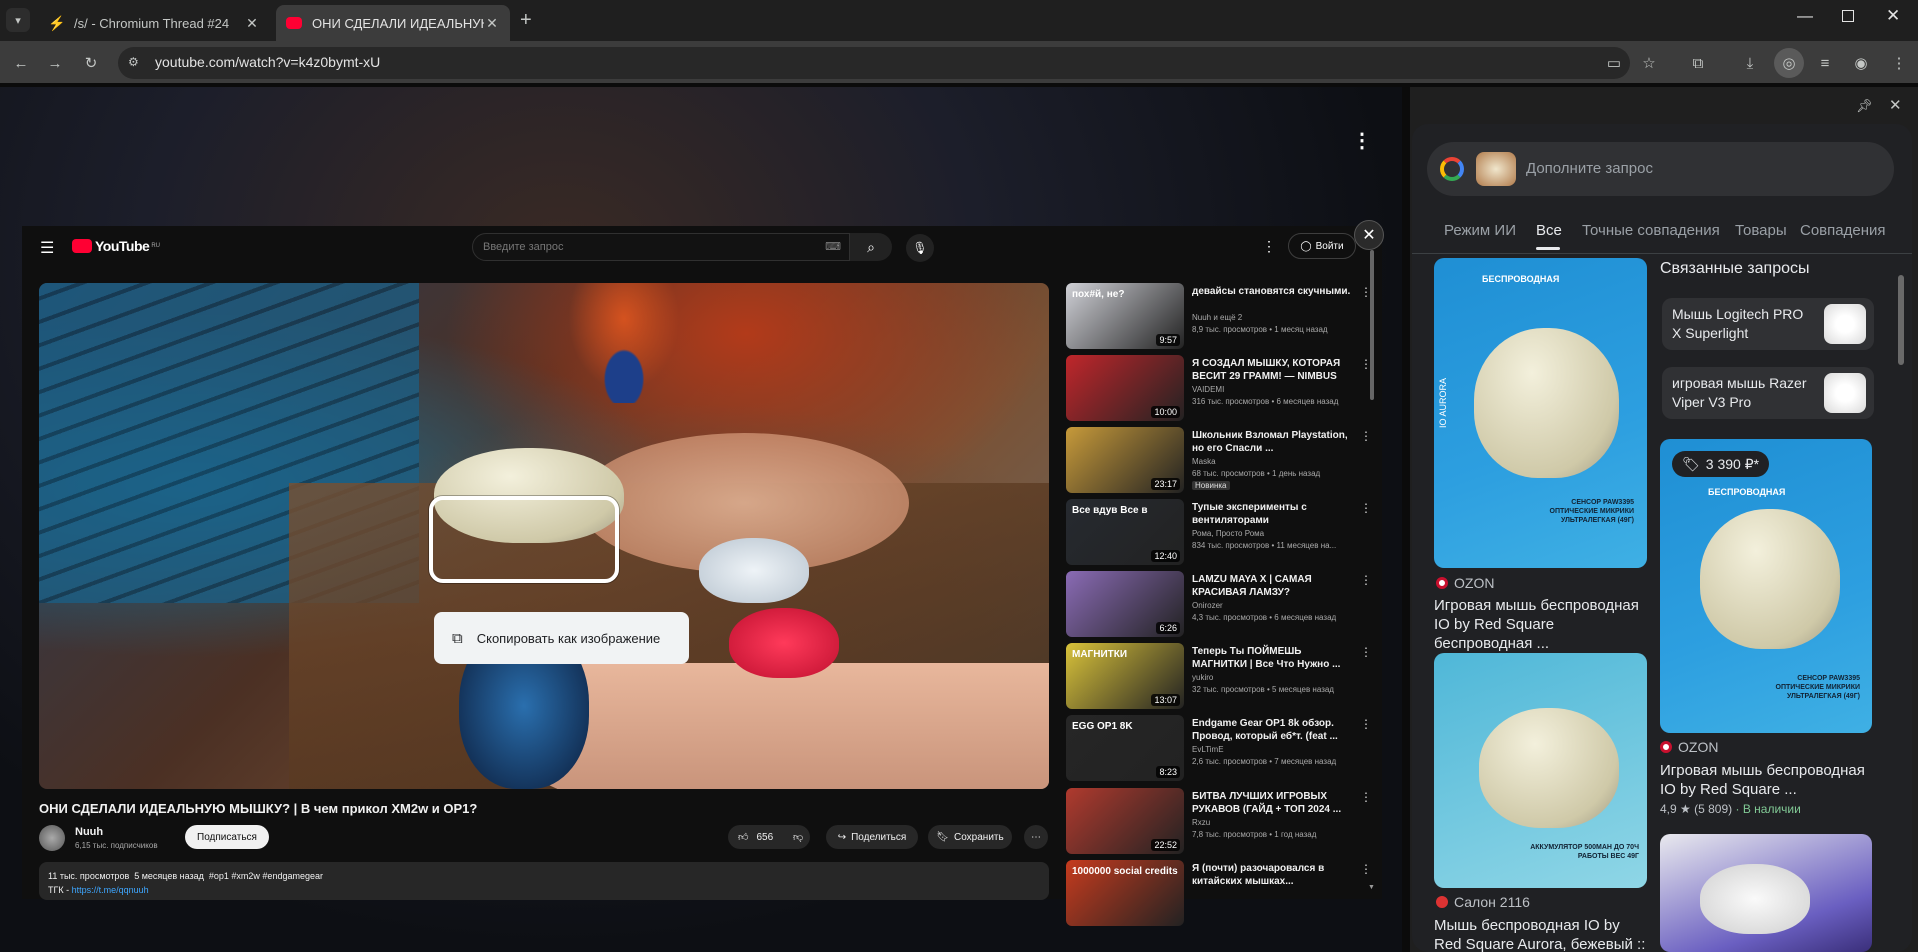 The image size is (1918, 952). Describe the element at coordinates (1651, 230) in the screenshot. I see `tab-exact-matches: Точные совпадения` at that location.